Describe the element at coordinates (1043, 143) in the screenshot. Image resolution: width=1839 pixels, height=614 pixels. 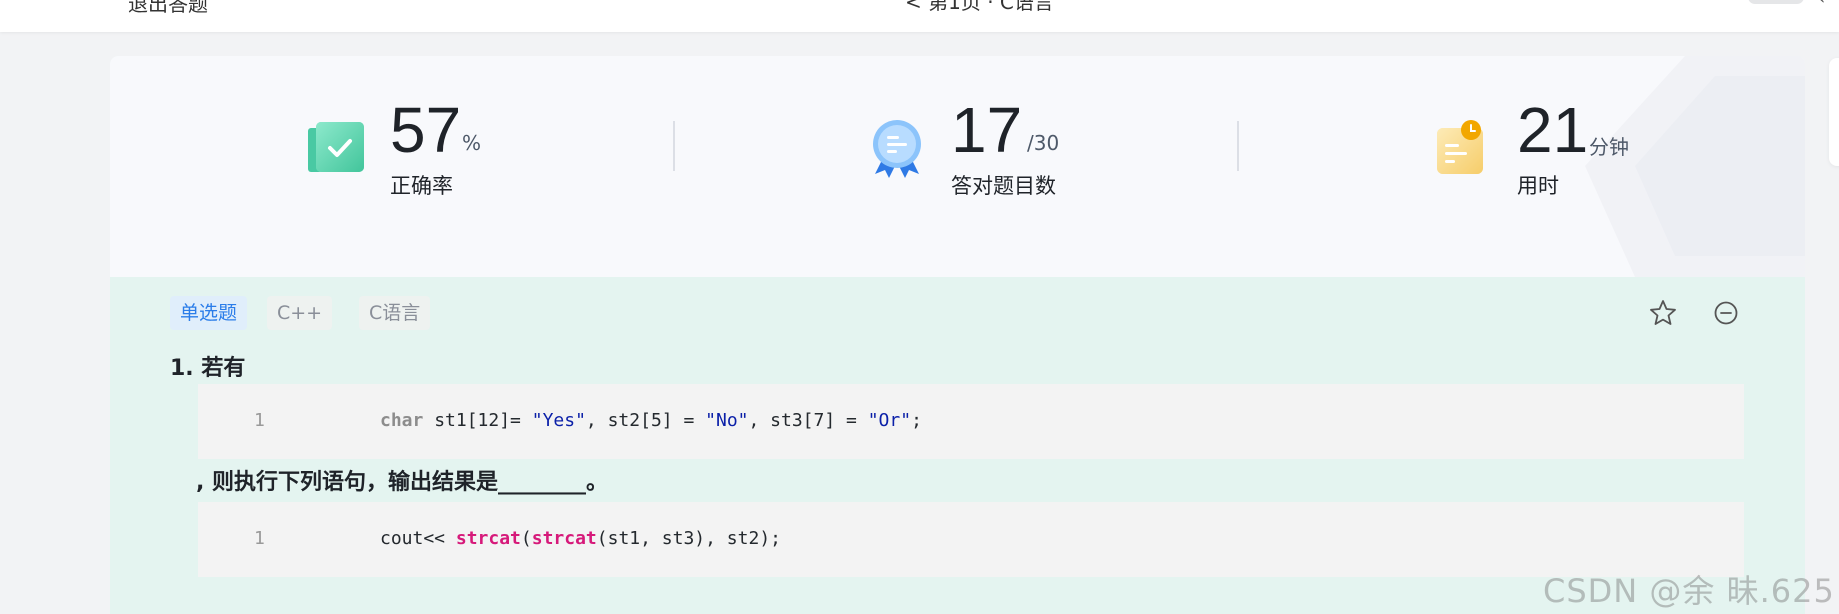
I see `correct-count-total: /30` at that location.